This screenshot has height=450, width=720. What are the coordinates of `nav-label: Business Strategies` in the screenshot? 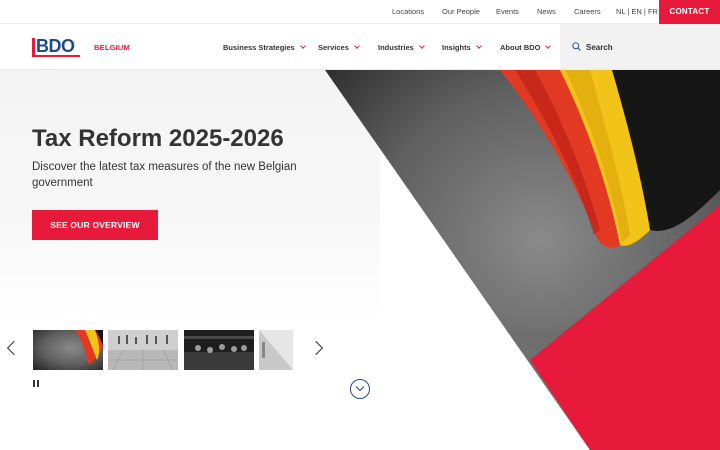 It's located at (259, 47).